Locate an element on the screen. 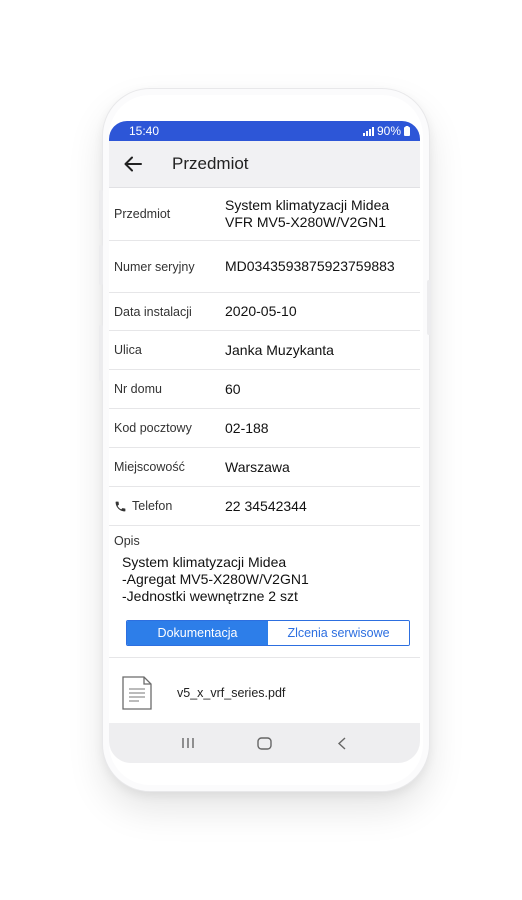 Image resolution: width=522 pixels, height=900 pixels. field-value: 2020-05-10 is located at coordinates (261, 311).